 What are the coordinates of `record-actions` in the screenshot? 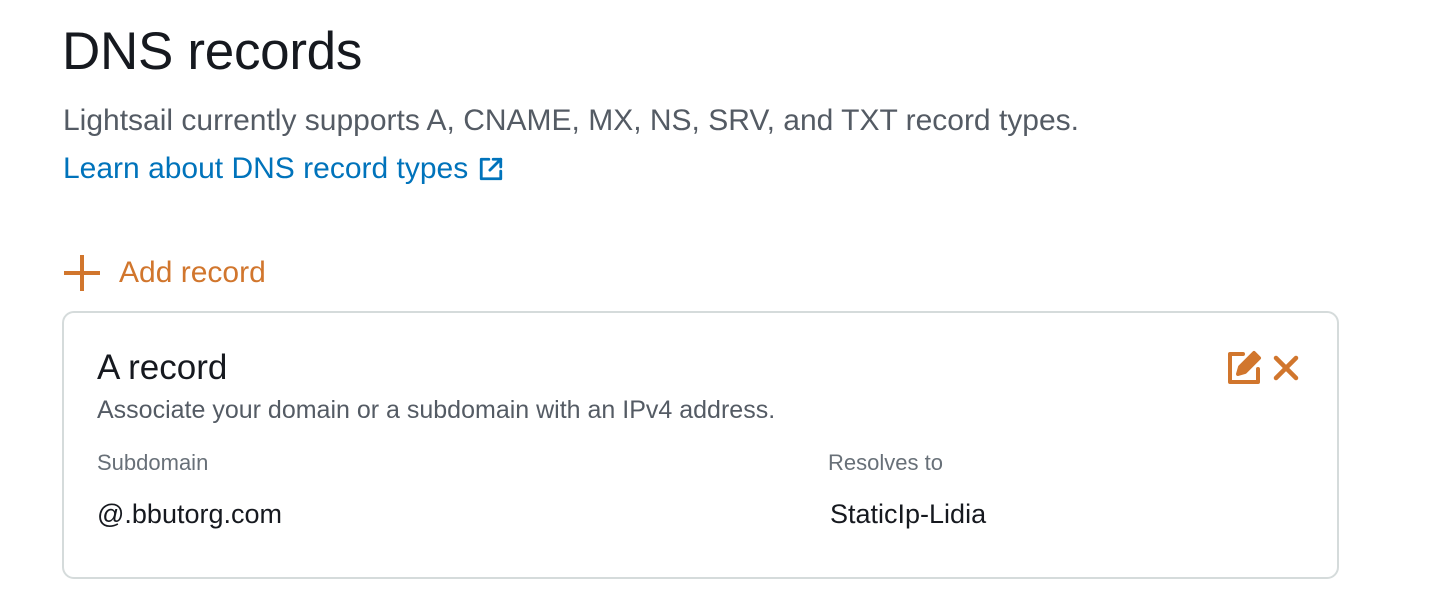 It's located at (1263, 368).